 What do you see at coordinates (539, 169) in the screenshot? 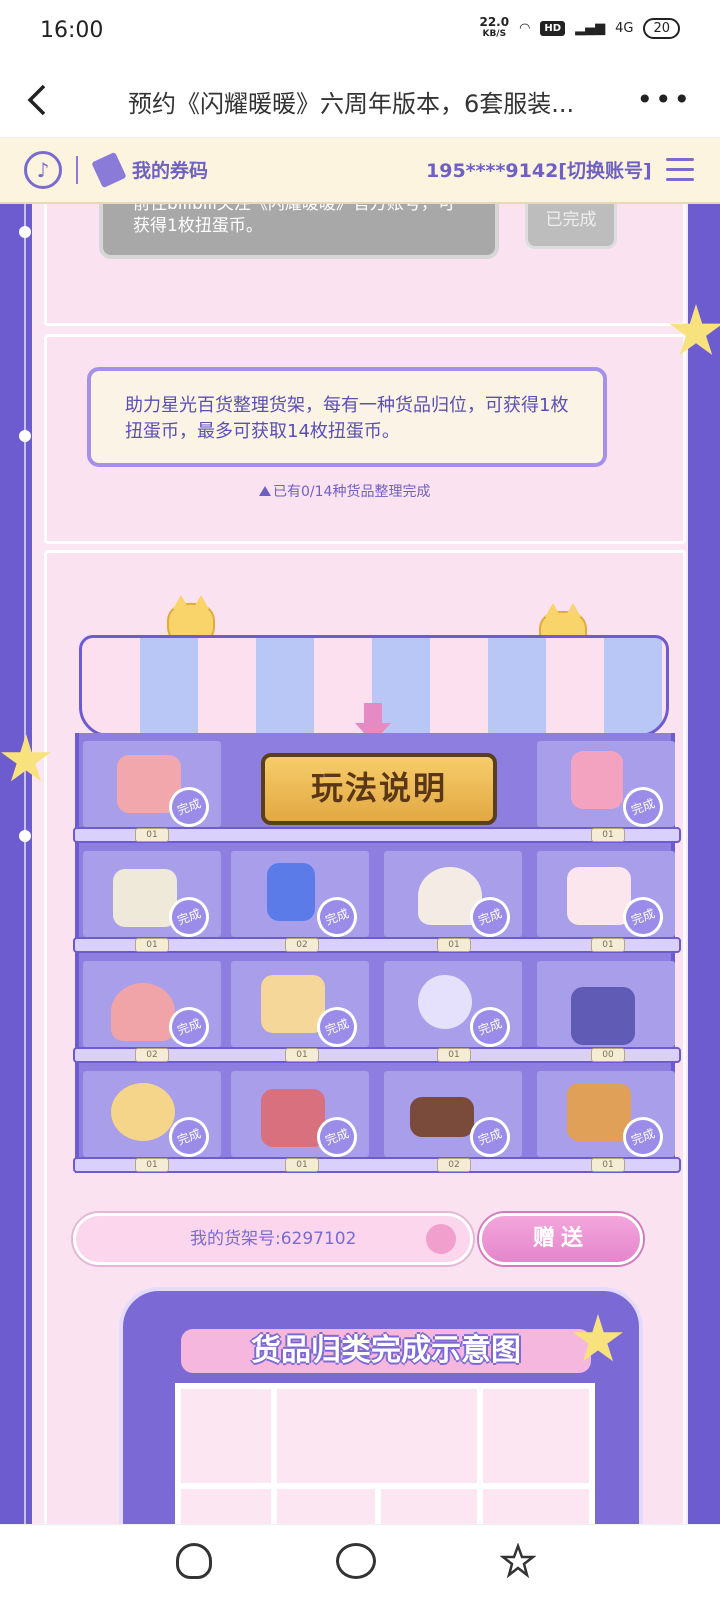
I see `switch-account-link: 195****9142[切换账号]` at bounding box center [539, 169].